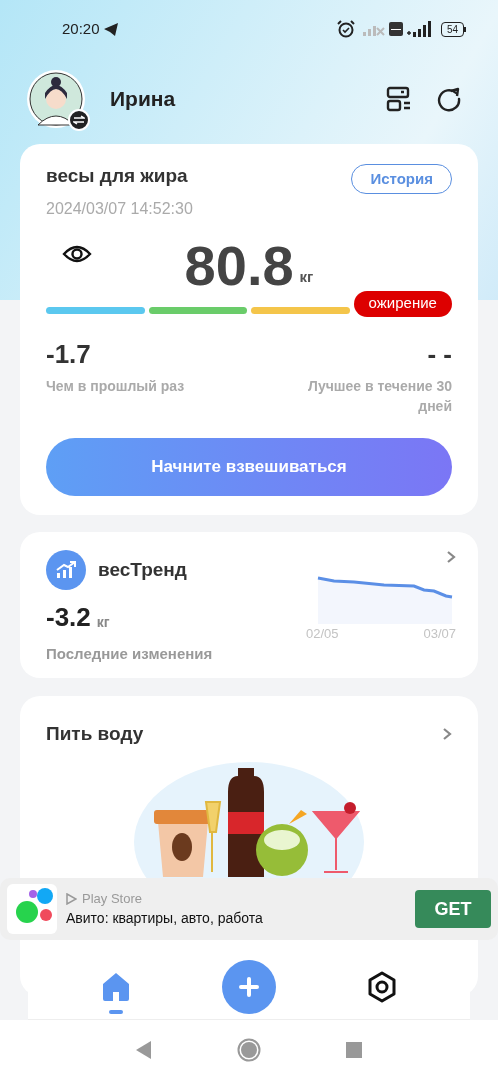 The height and width of the screenshot is (1080, 498). What do you see at coordinates (399, 99) in the screenshot?
I see `layout-icon` at bounding box center [399, 99].